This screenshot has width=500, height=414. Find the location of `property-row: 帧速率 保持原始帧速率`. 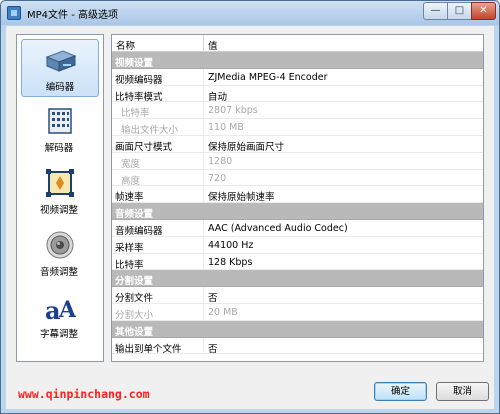

property-row: 帧速率 保持原始帧速率 is located at coordinates (297, 194).